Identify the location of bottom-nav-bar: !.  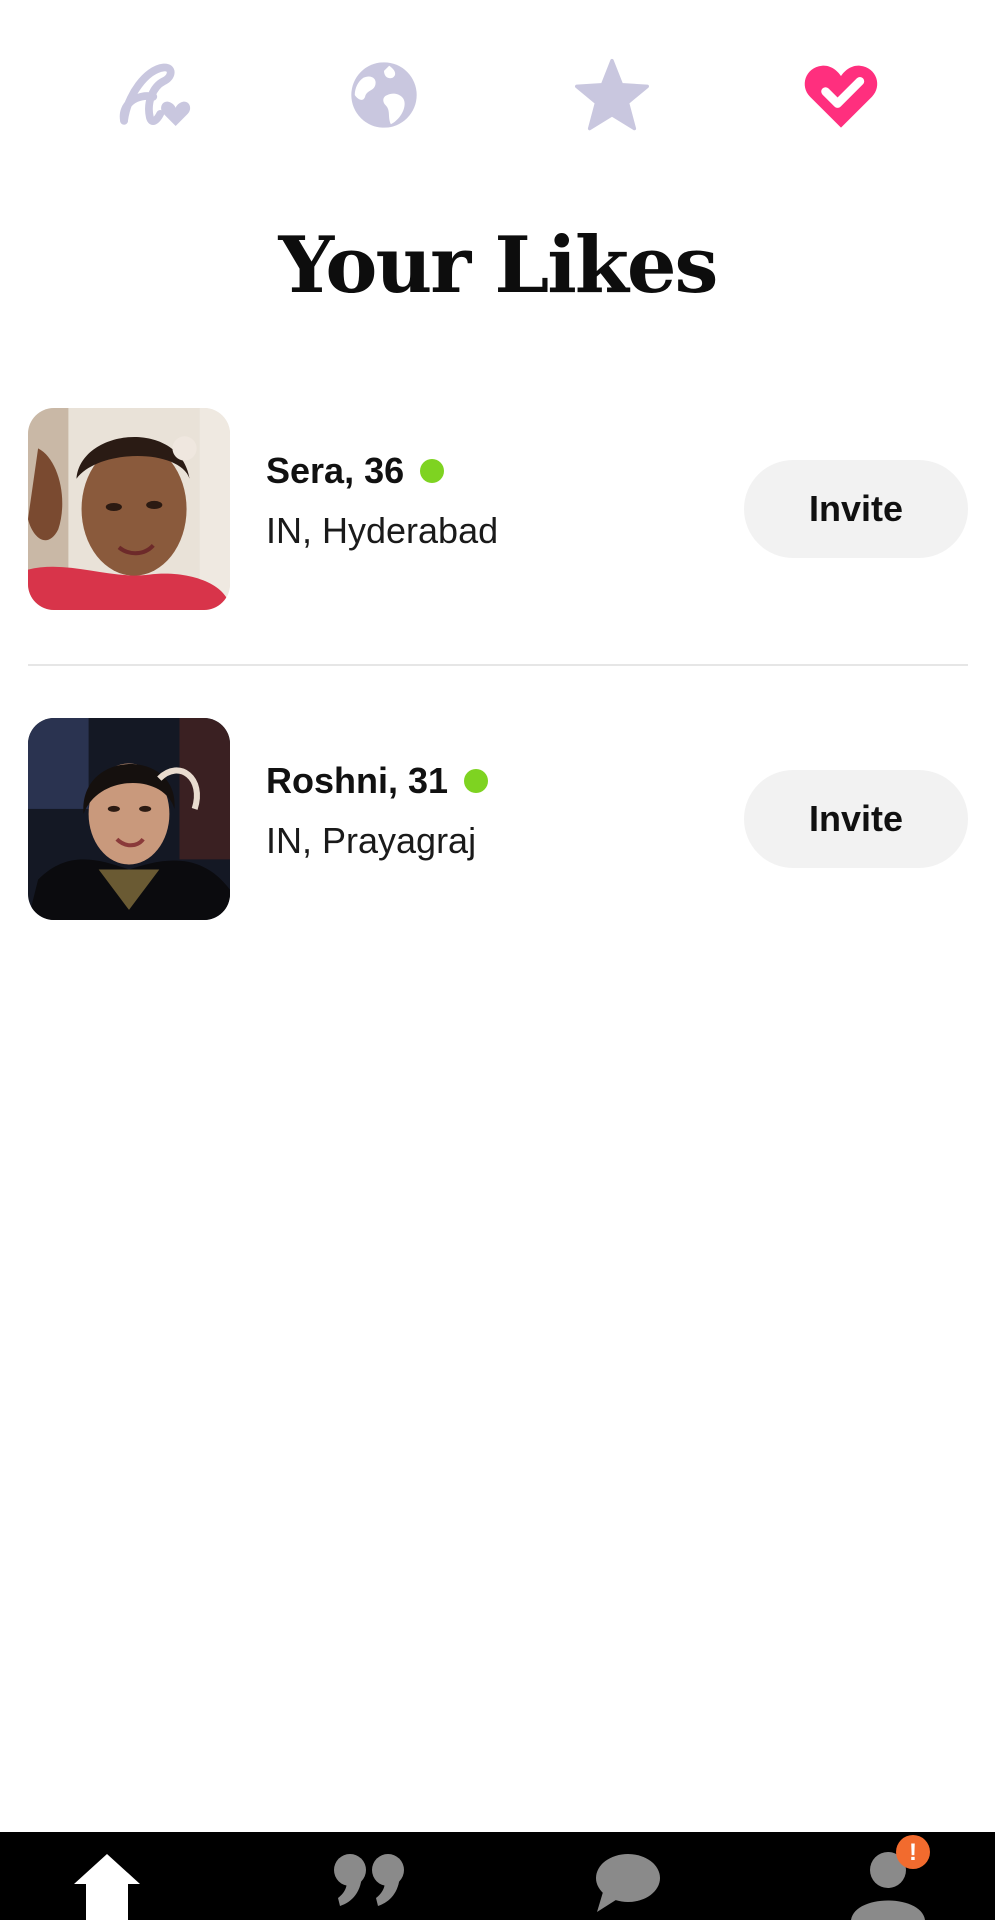
(497, 1876).